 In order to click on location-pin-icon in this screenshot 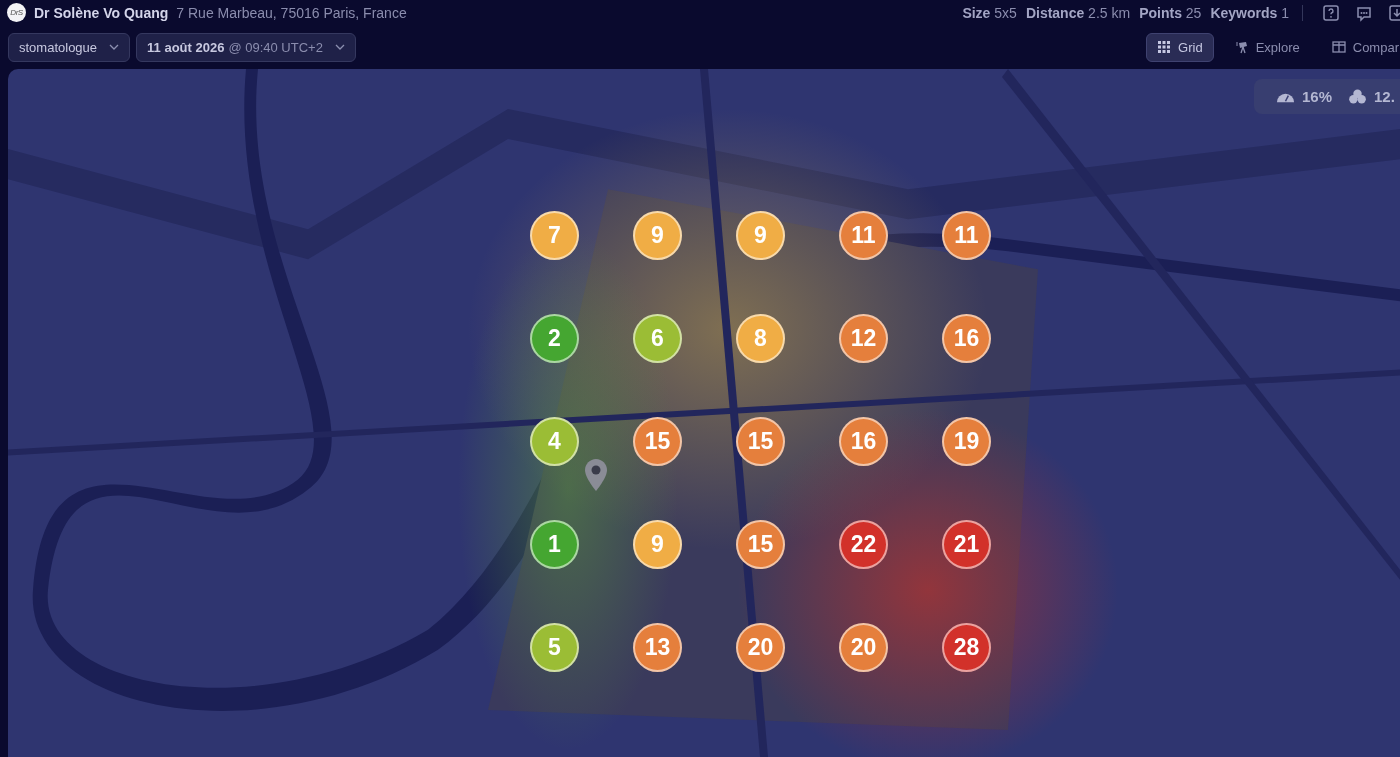, I will do `click(596, 475)`.